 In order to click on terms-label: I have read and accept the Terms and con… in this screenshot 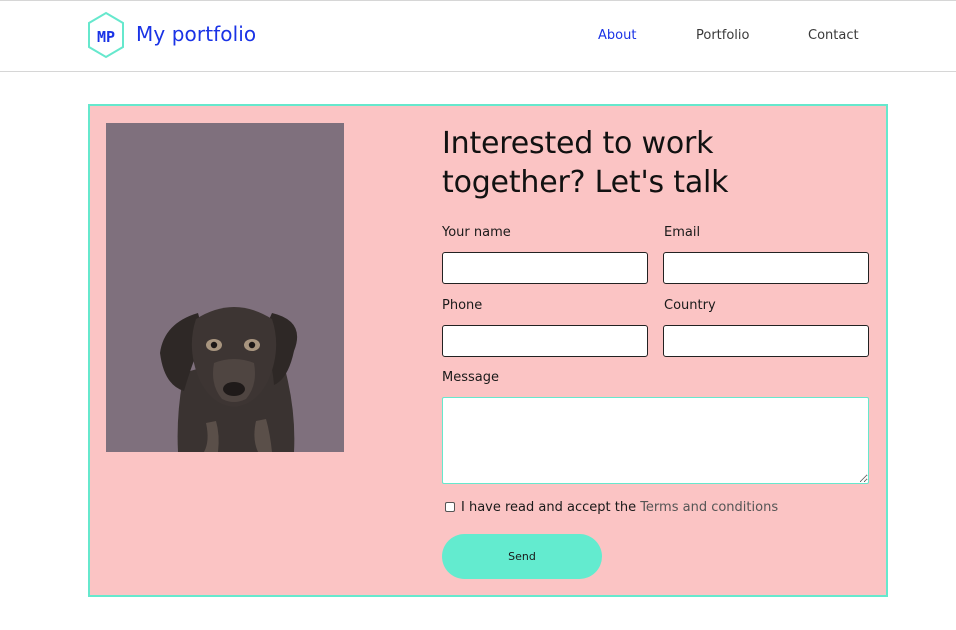, I will do `click(619, 507)`.